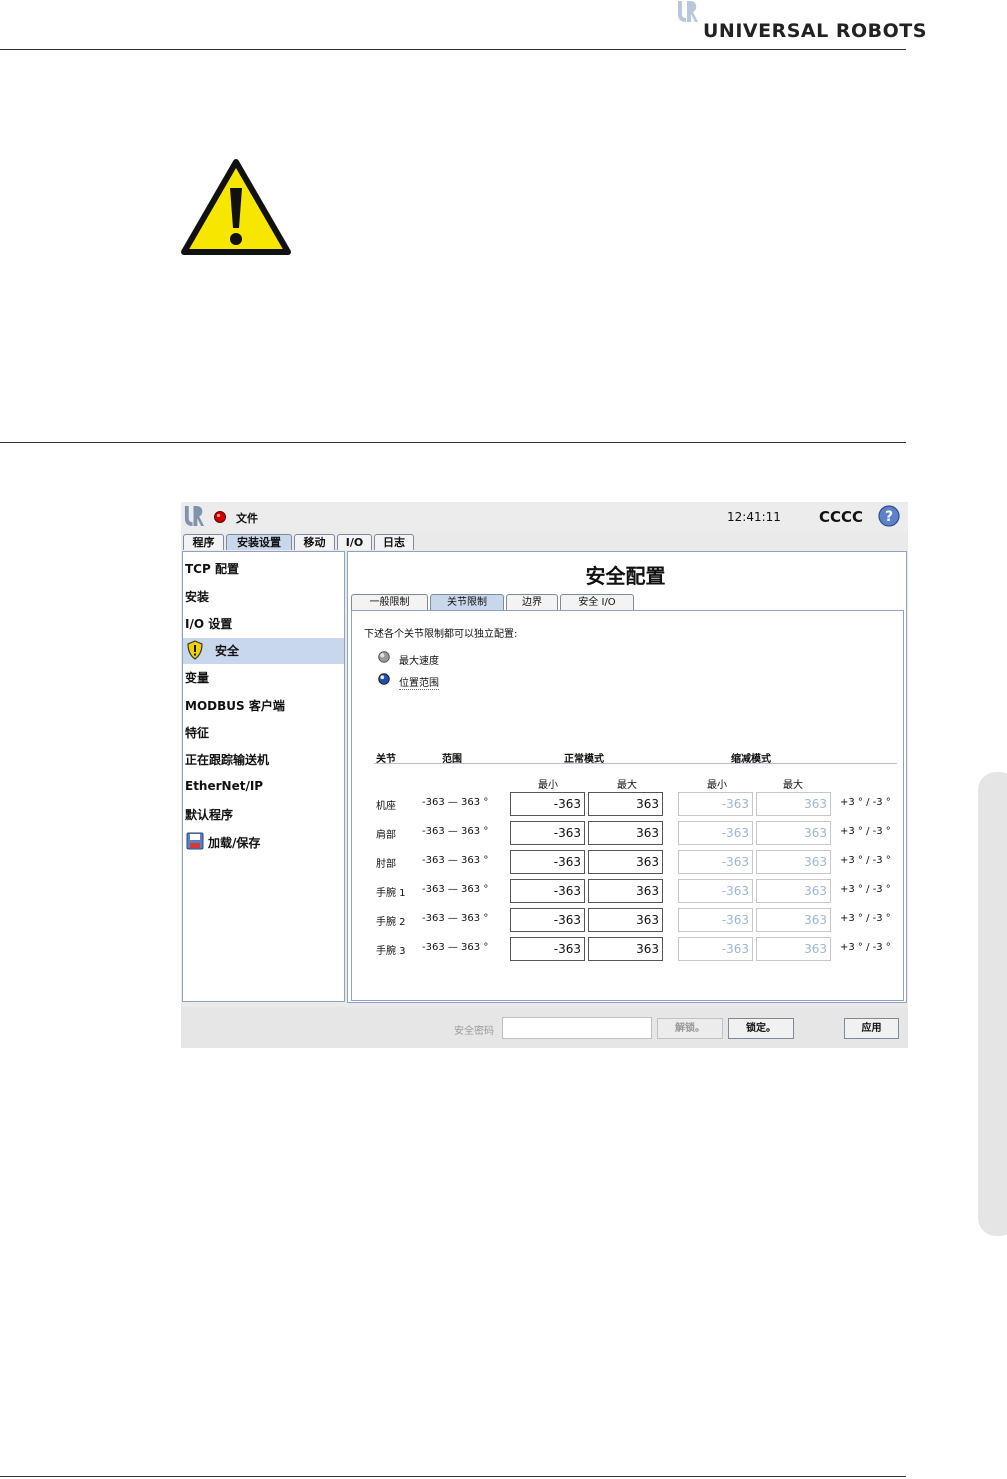 The image size is (1007, 1479). Describe the element at coordinates (815, 31) in the screenshot. I see `brand-name: UNIVERSAL ROBOTS` at that location.